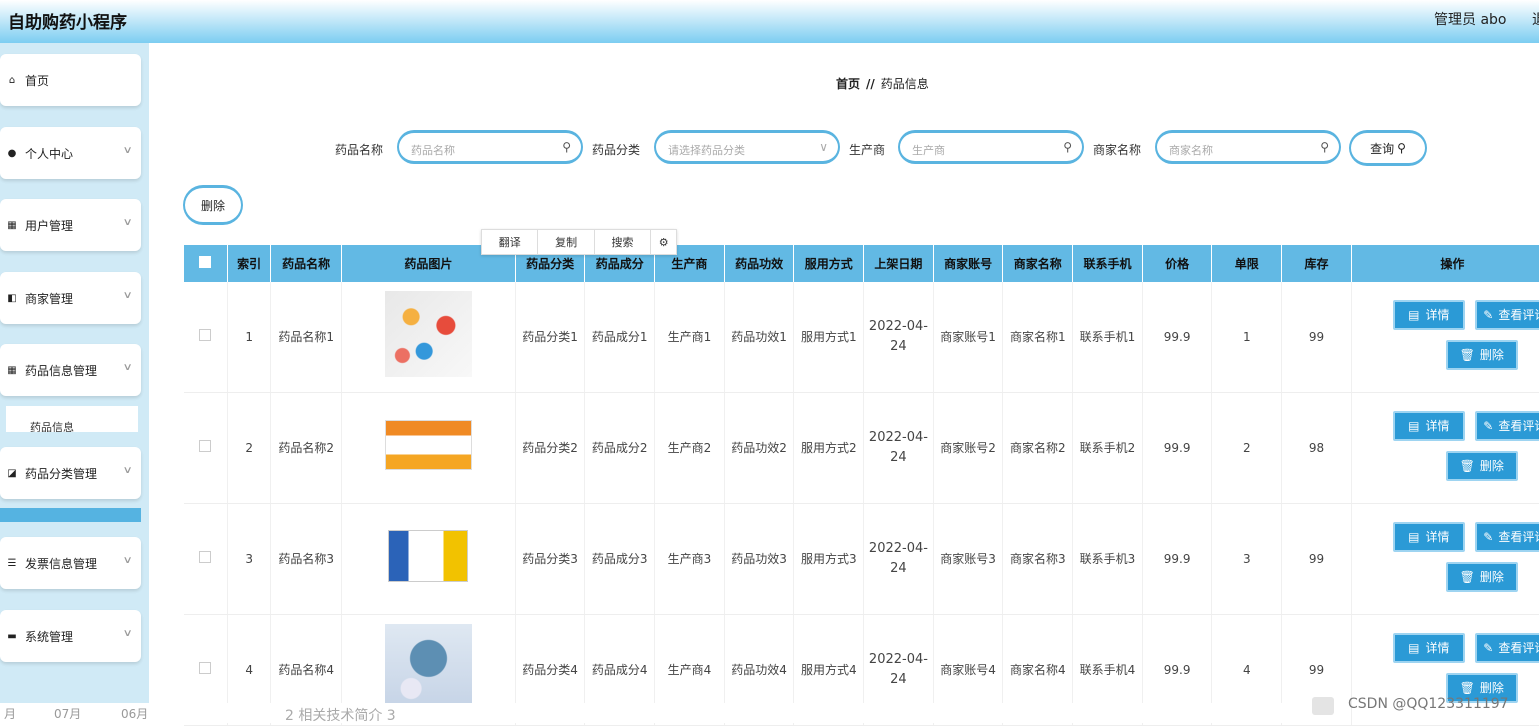 The image size is (1539, 726). Describe the element at coordinates (1470, 19) in the screenshot. I see `admin-label: 管理员 abo` at that location.